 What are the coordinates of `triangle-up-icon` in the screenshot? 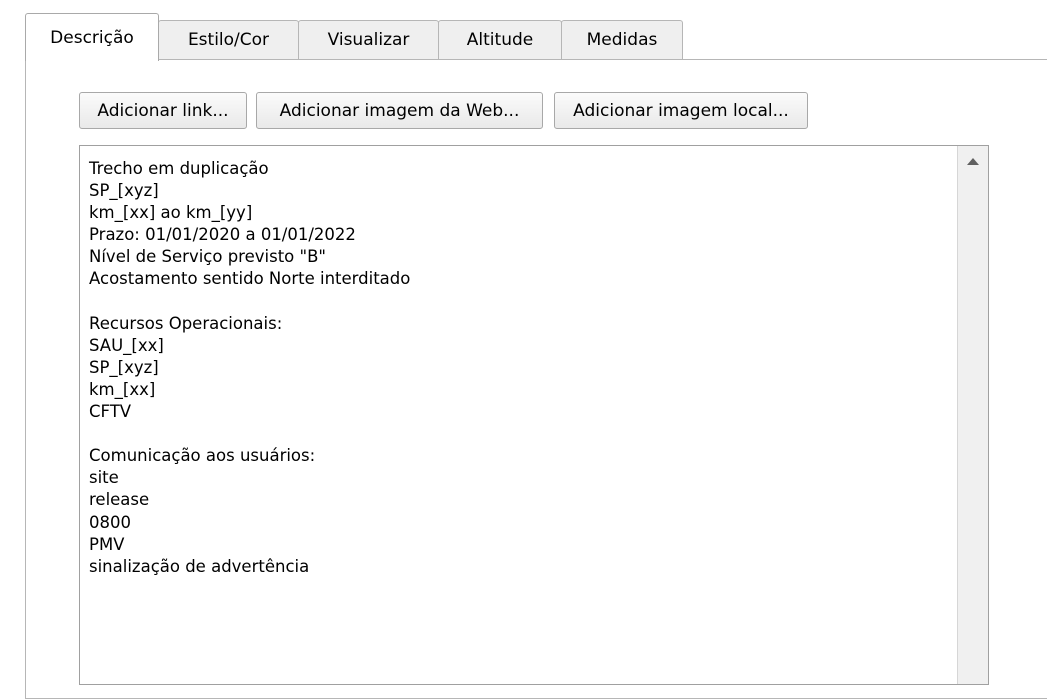 It's located at (973, 161).